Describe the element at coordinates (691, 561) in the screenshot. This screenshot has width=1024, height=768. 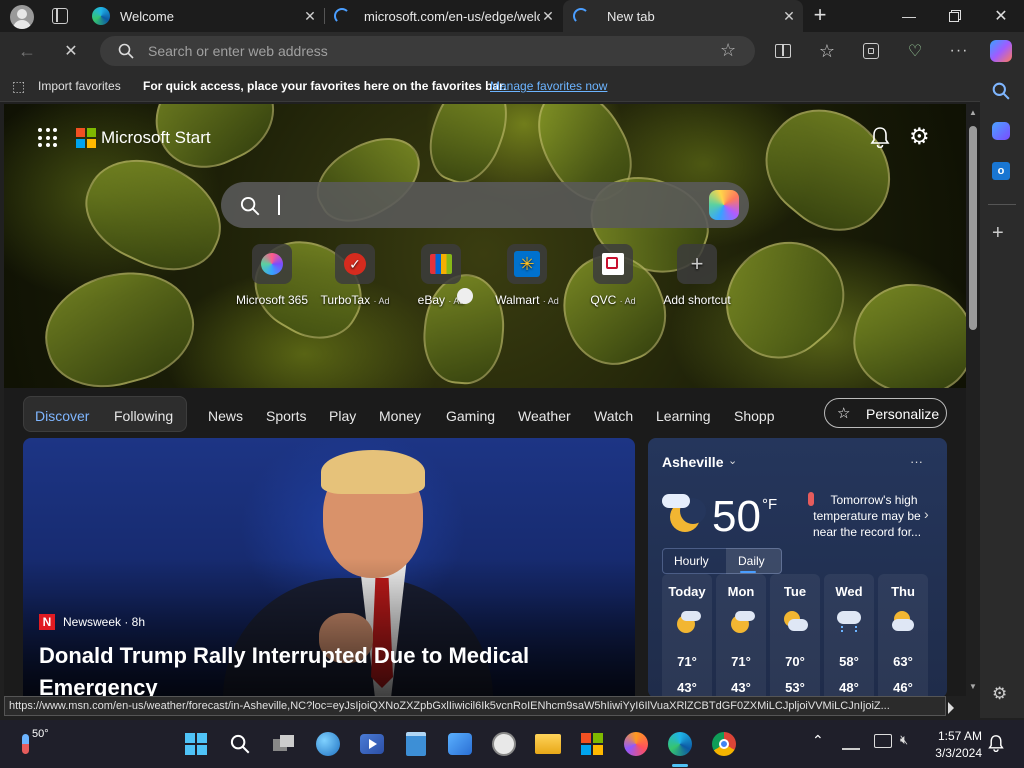
I see `tab-hourly: Hourly` at that location.